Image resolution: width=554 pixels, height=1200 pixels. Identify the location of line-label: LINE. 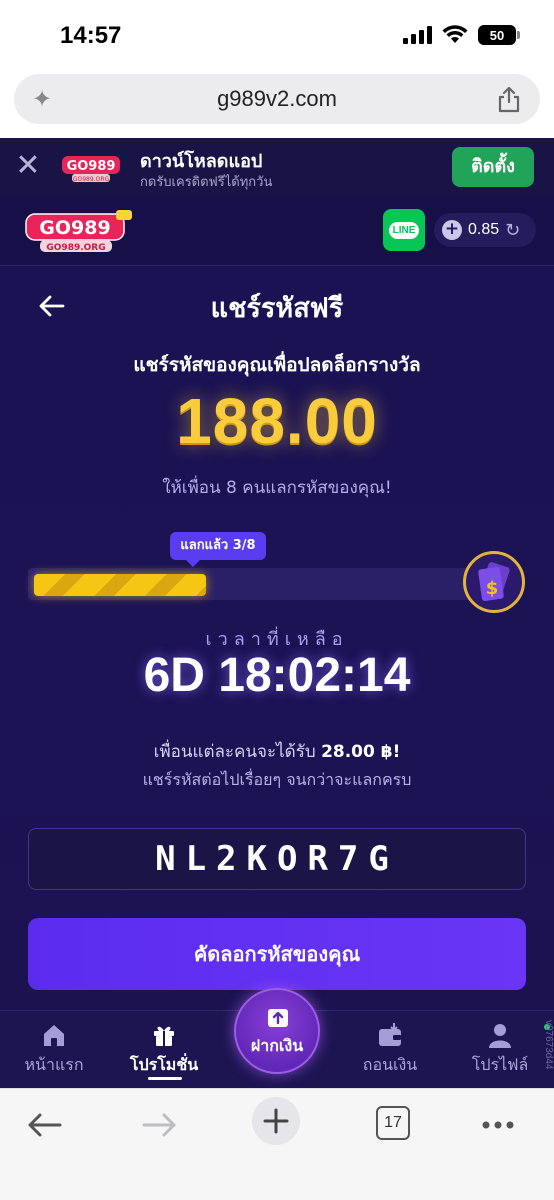
(404, 230).